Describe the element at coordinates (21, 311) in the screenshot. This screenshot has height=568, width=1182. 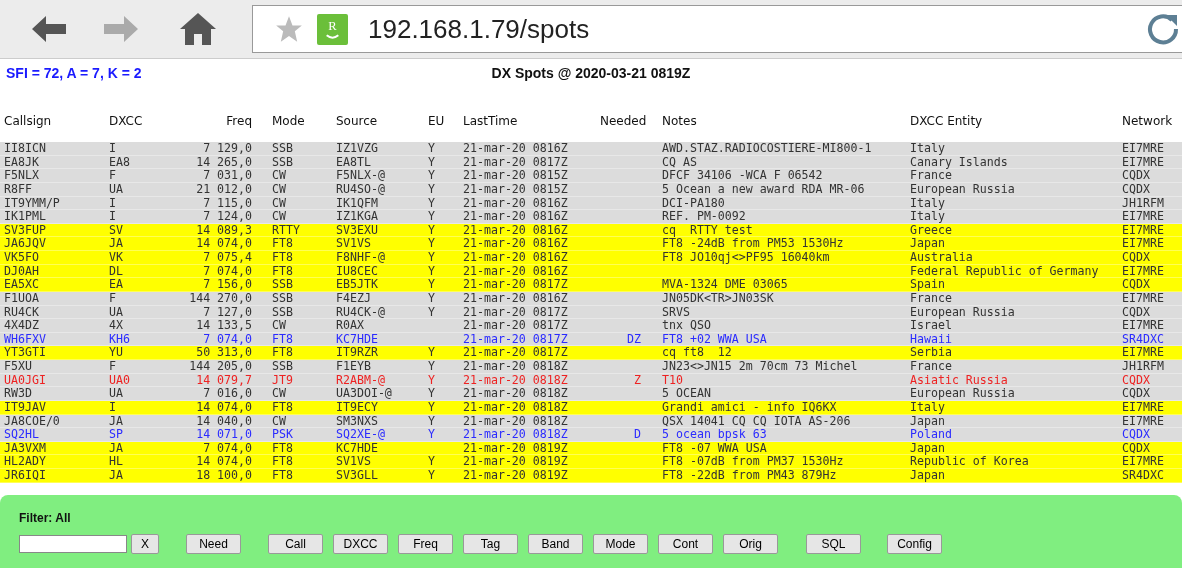
I see `callsign-cell: RU4CK` at that location.